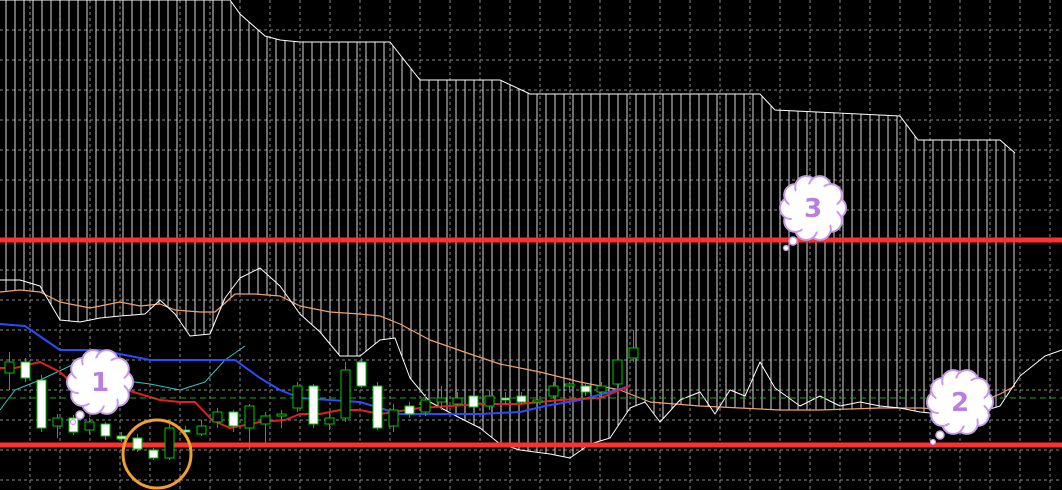  What do you see at coordinates (960, 403) in the screenshot?
I see `bubble-label: 2` at bounding box center [960, 403].